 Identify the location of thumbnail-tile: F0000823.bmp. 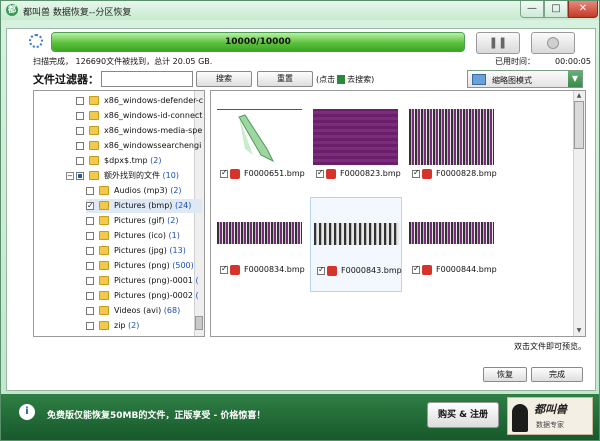
(356, 148).